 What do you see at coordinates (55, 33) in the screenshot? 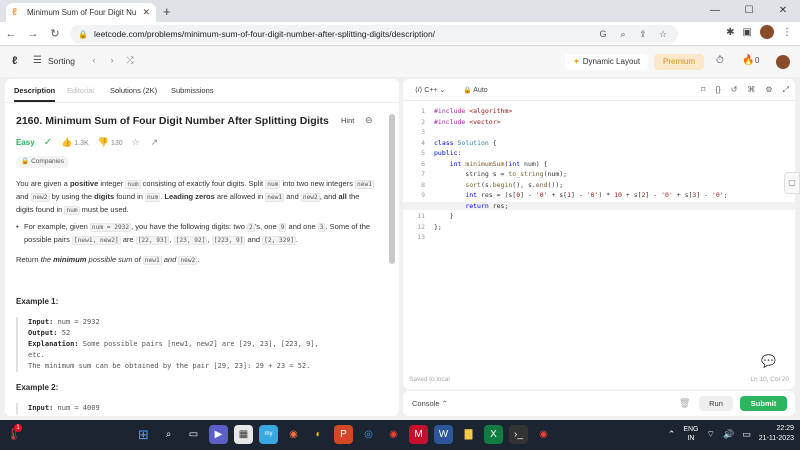
I see `reload-icon: ↻` at bounding box center [55, 33].